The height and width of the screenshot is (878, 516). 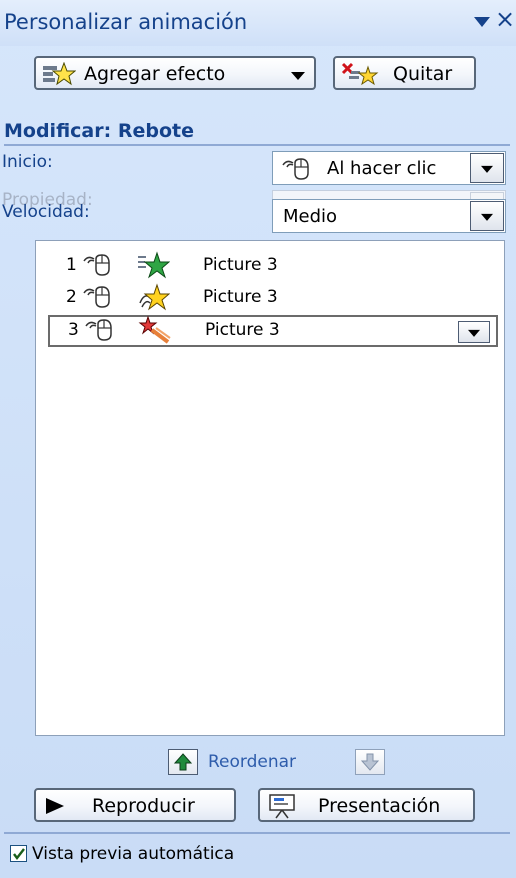 What do you see at coordinates (153, 299) in the screenshot?
I see `emphasis-star-icon` at bounding box center [153, 299].